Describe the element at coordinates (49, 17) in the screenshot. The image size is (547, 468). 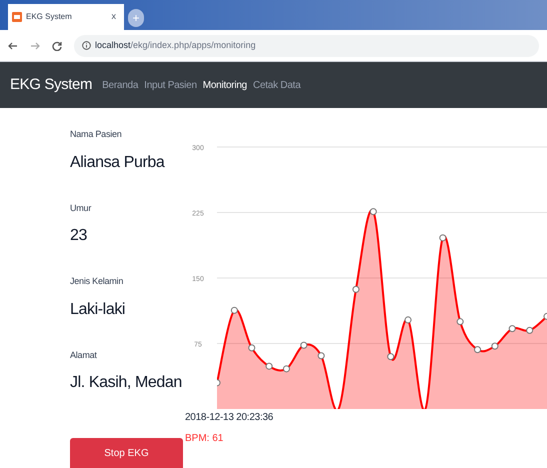
I see `tab-title: EKG System` at that location.